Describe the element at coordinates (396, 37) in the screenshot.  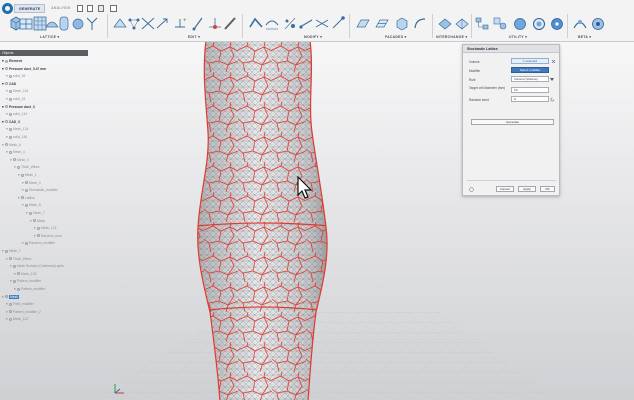
I see `group-facades-label: FACADES ▾` at that location.